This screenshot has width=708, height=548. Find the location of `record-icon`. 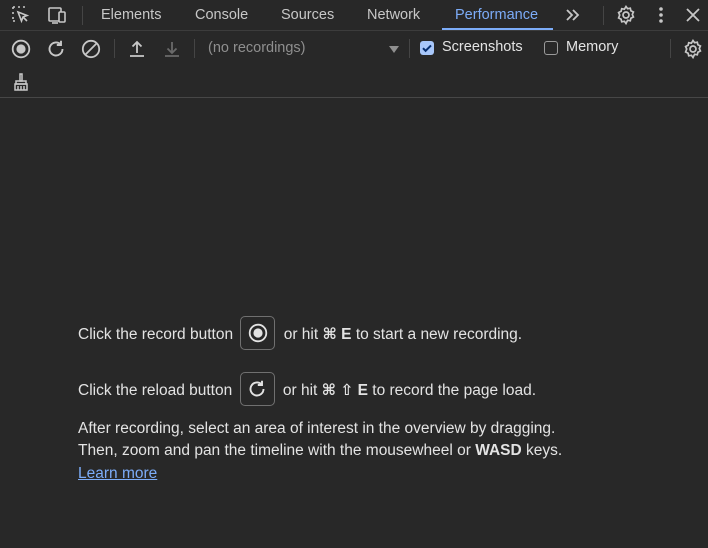

record-icon is located at coordinates (258, 333).